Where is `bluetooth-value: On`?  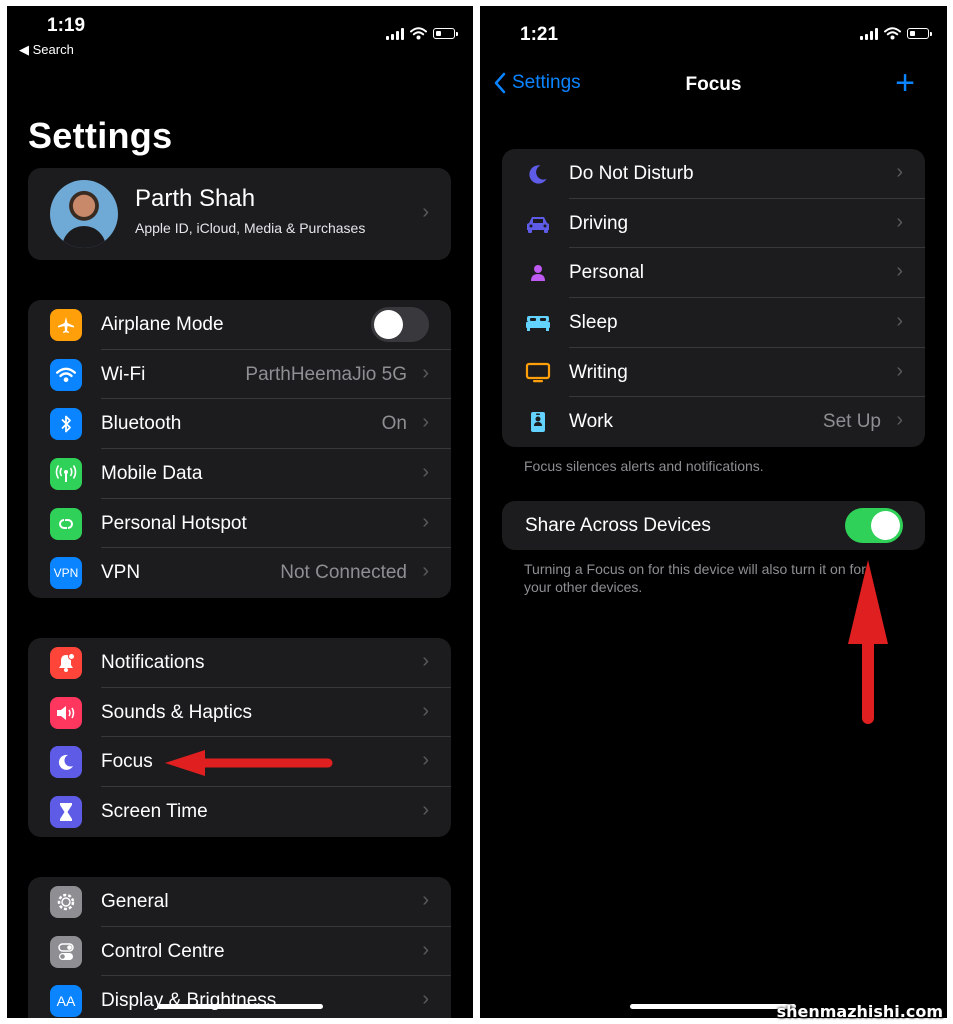 bluetooth-value: On is located at coordinates (394, 424).